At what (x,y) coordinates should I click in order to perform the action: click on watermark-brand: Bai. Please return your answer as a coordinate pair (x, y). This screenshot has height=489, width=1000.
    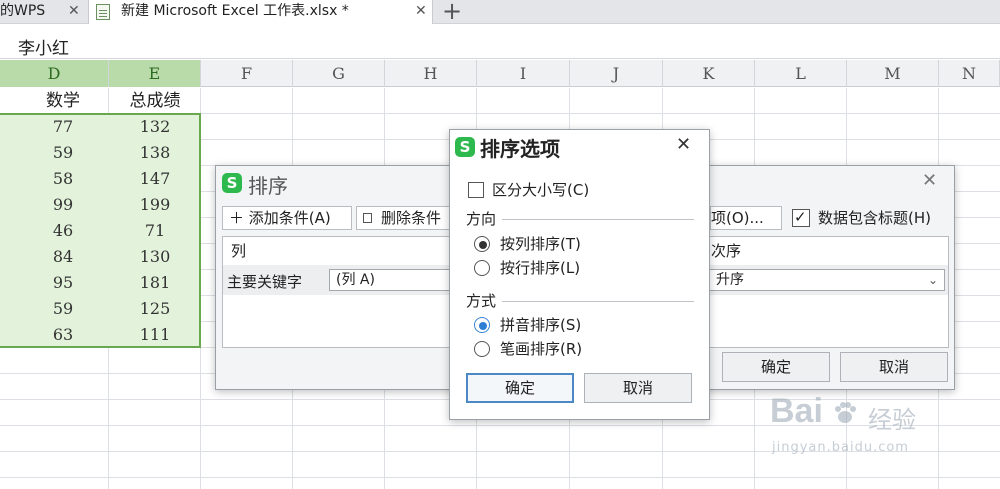
    Looking at the image, I should click on (796, 411).